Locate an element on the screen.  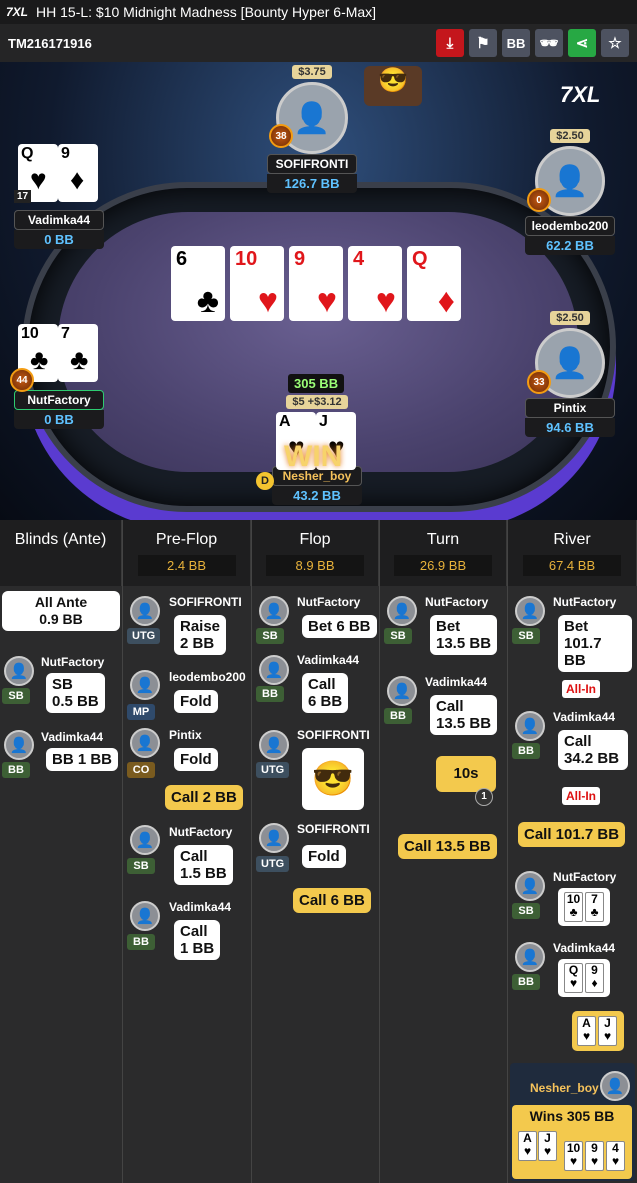
report-button: ⚑ is located at coordinates (483, 43).